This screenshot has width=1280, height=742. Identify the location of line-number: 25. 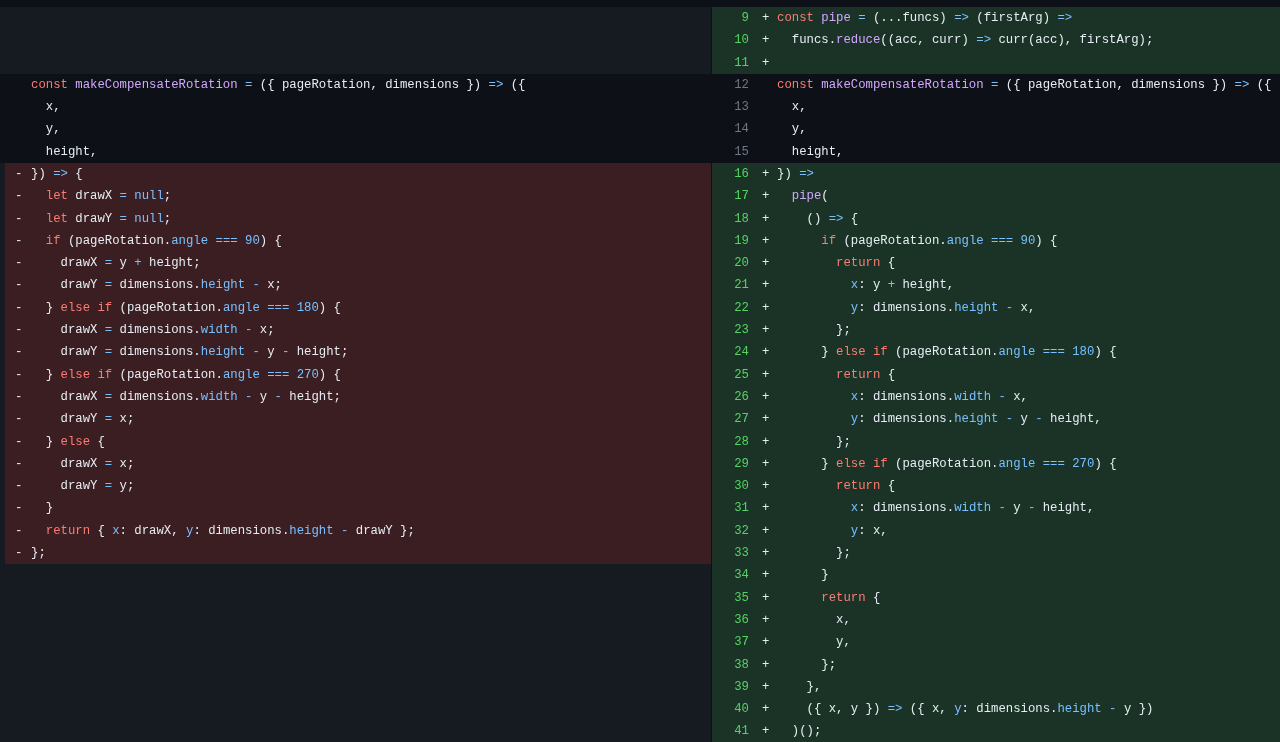
(741, 374).